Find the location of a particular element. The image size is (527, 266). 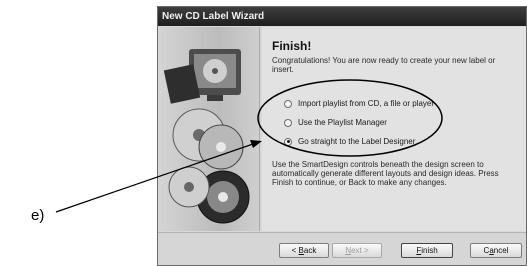

cancel-button-rest: ncel is located at coordinates (501, 250).